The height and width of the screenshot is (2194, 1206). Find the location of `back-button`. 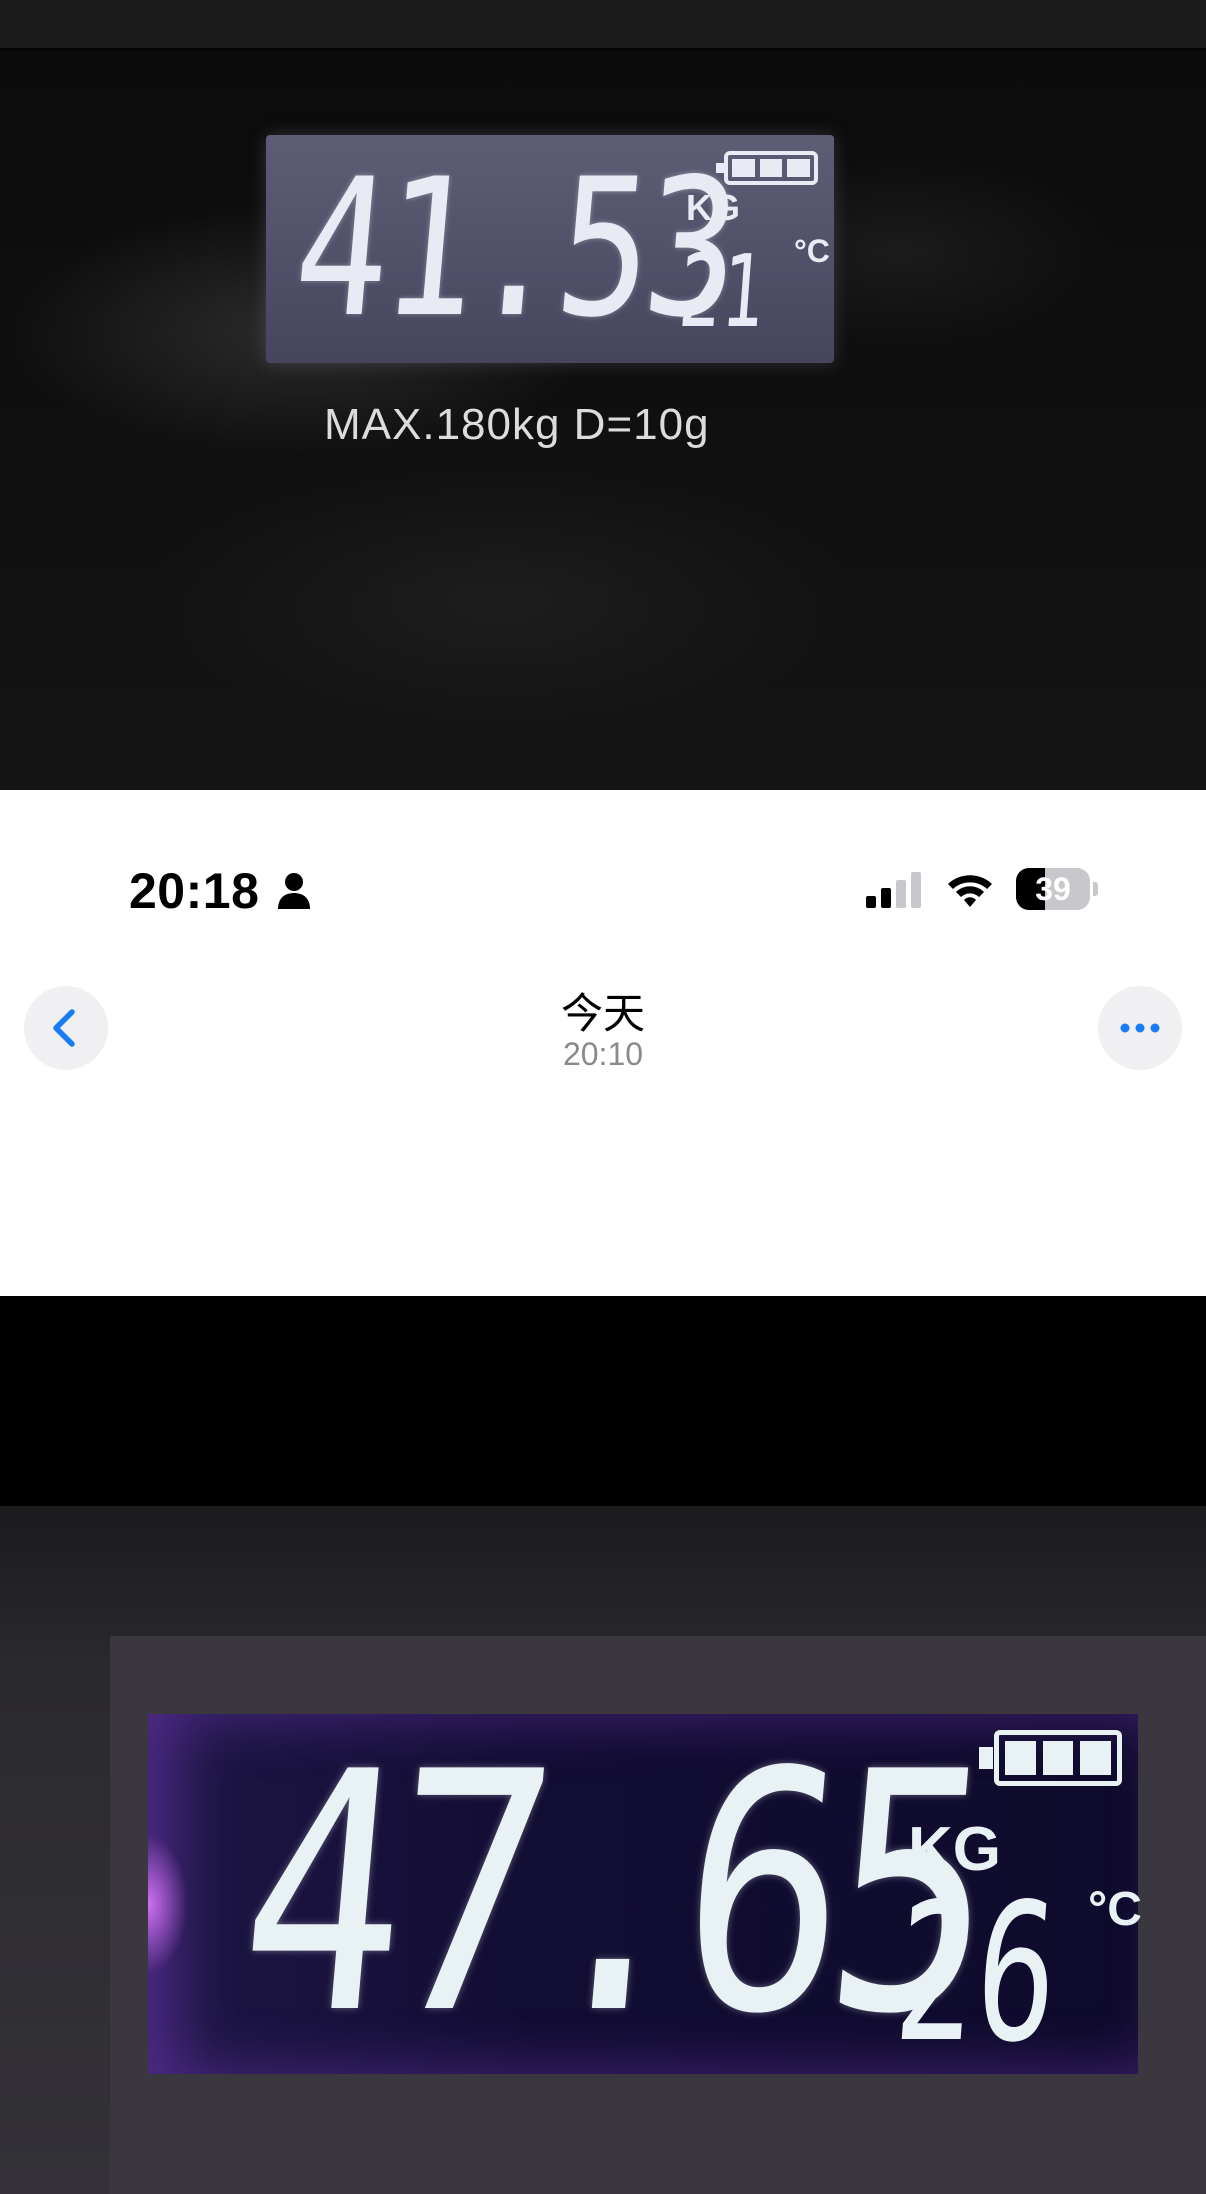

back-button is located at coordinates (66, 1028).